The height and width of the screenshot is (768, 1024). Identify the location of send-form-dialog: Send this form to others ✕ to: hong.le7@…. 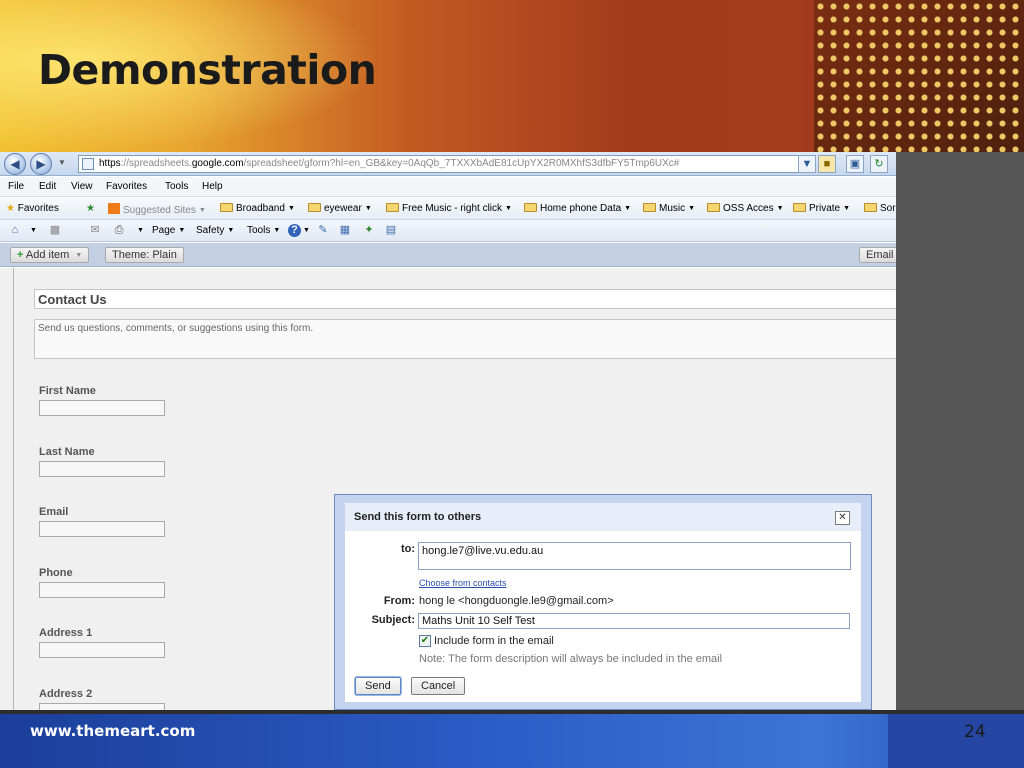
(603, 602).